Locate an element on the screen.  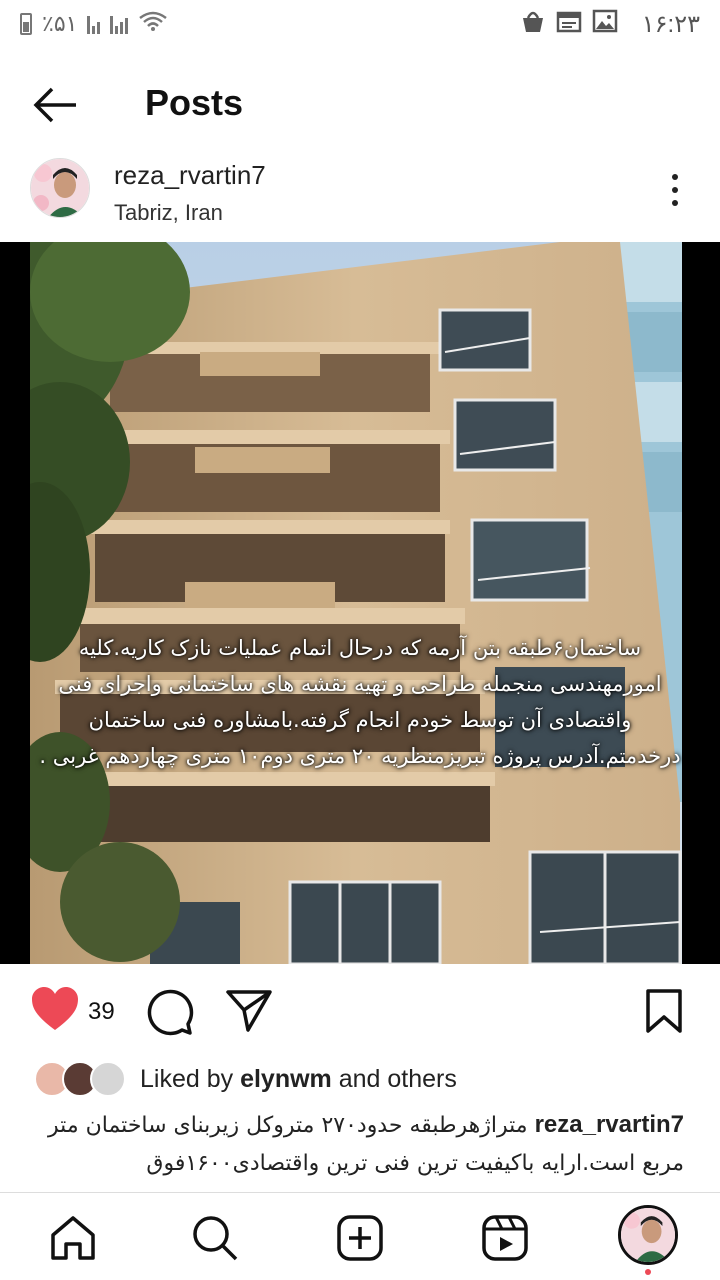
app-header: Posts is located at coordinates (360, 104).